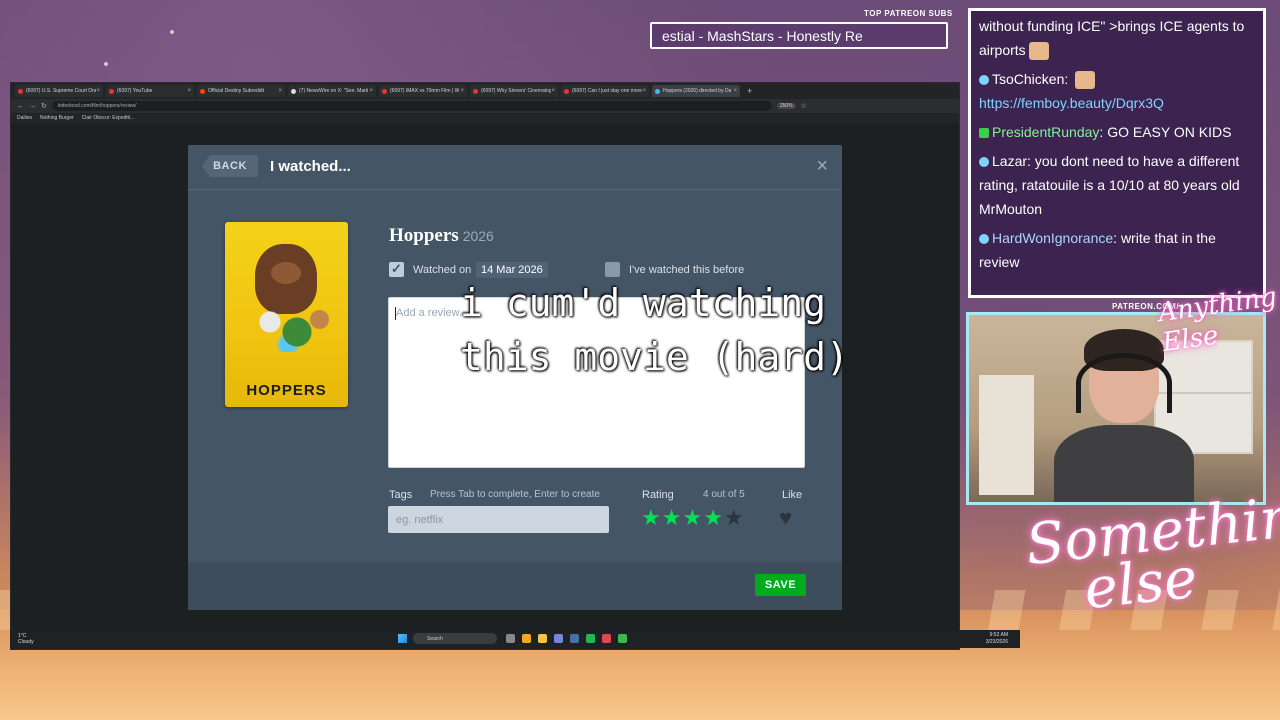  Describe the element at coordinates (785, 518) in the screenshot. I see `heart-icon: ♥` at that location.